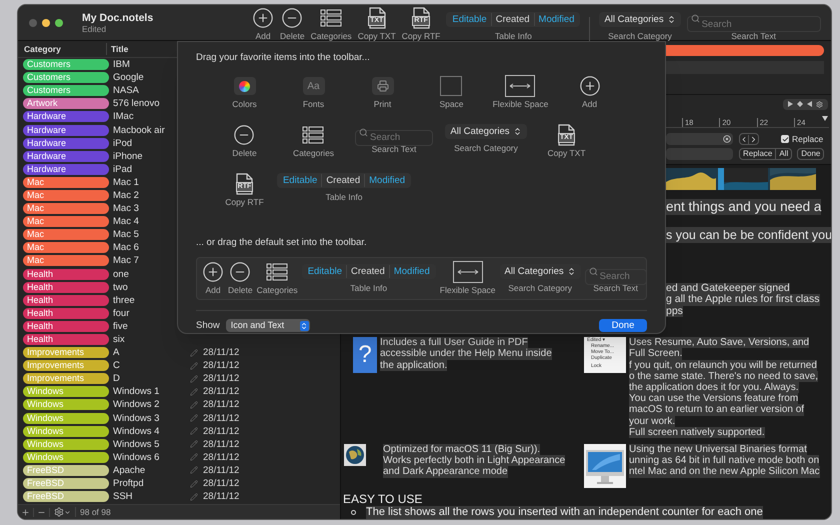  What do you see at coordinates (520, 86) in the screenshot?
I see `flexible-space-icon` at bounding box center [520, 86].